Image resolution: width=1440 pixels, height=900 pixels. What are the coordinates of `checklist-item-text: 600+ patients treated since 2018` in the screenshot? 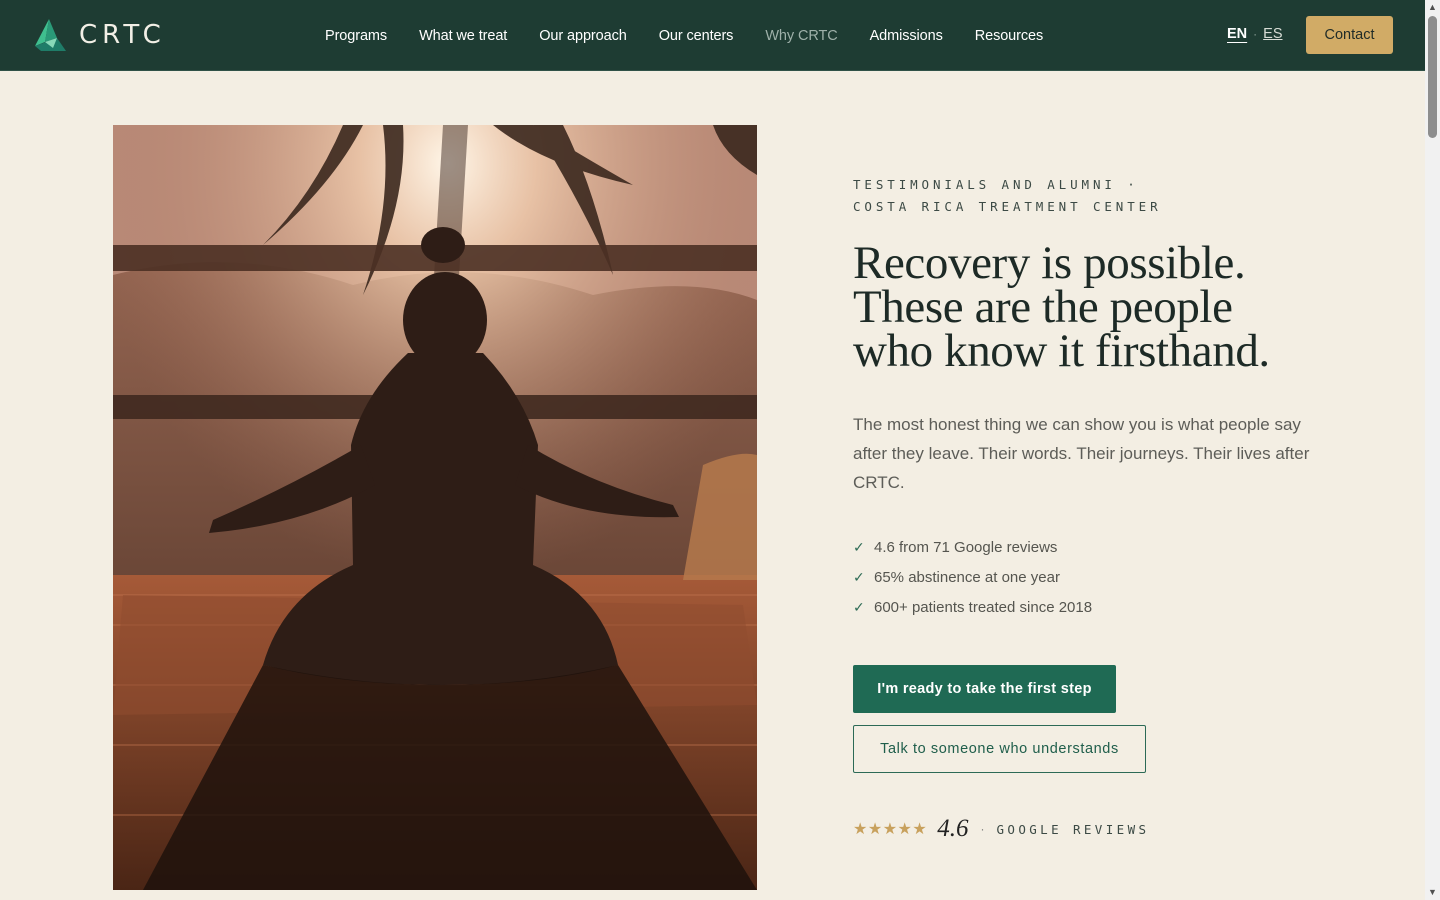 It's located at (983, 607).